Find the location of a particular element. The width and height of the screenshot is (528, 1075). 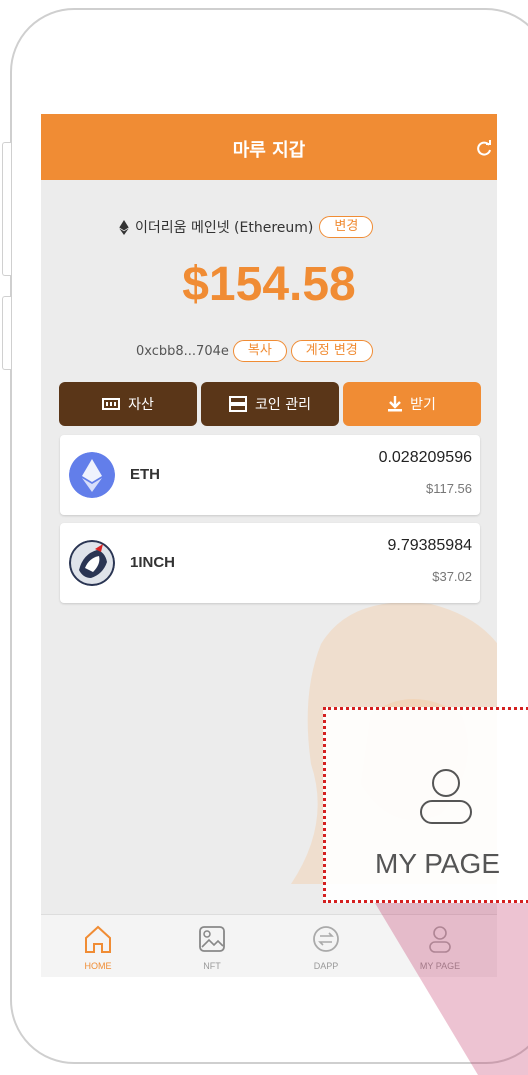

my-page-callout: MY PAGE is located at coordinates (425, 805).